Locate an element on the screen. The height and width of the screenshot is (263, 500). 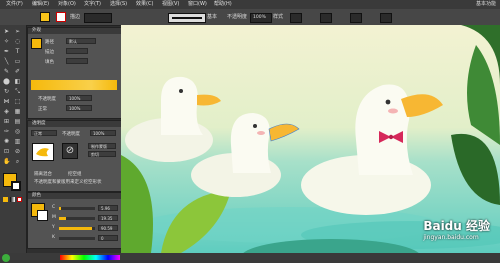
selection-tool-icon: ➤ is located at coordinates (6, 32).